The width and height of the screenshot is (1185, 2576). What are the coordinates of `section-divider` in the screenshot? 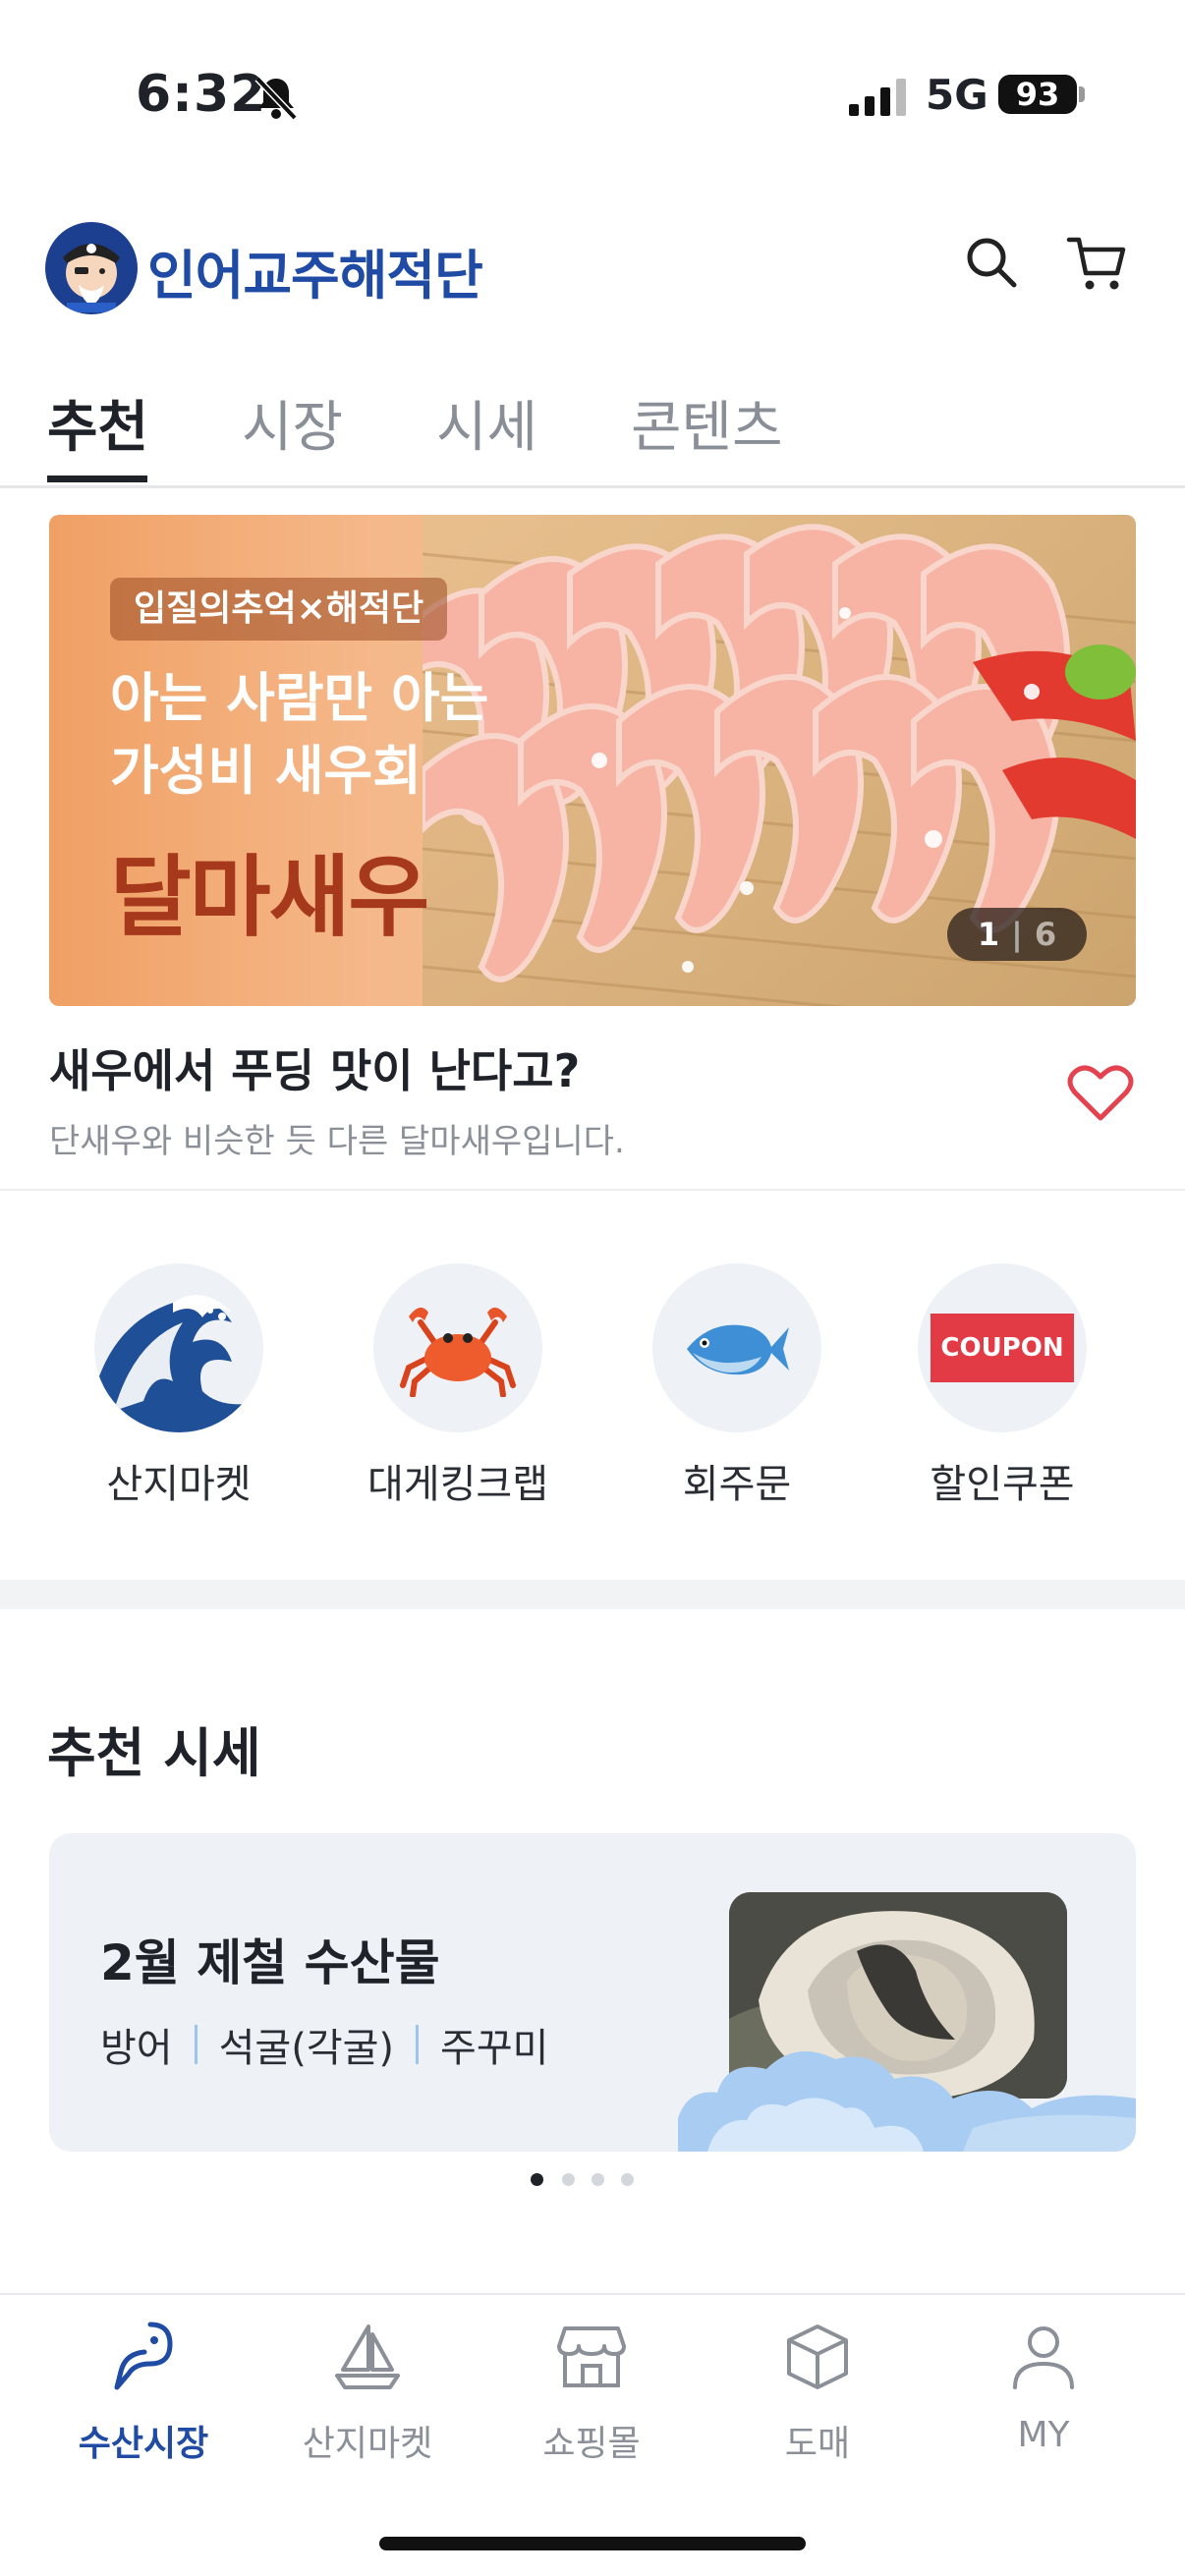 It's located at (592, 1190).